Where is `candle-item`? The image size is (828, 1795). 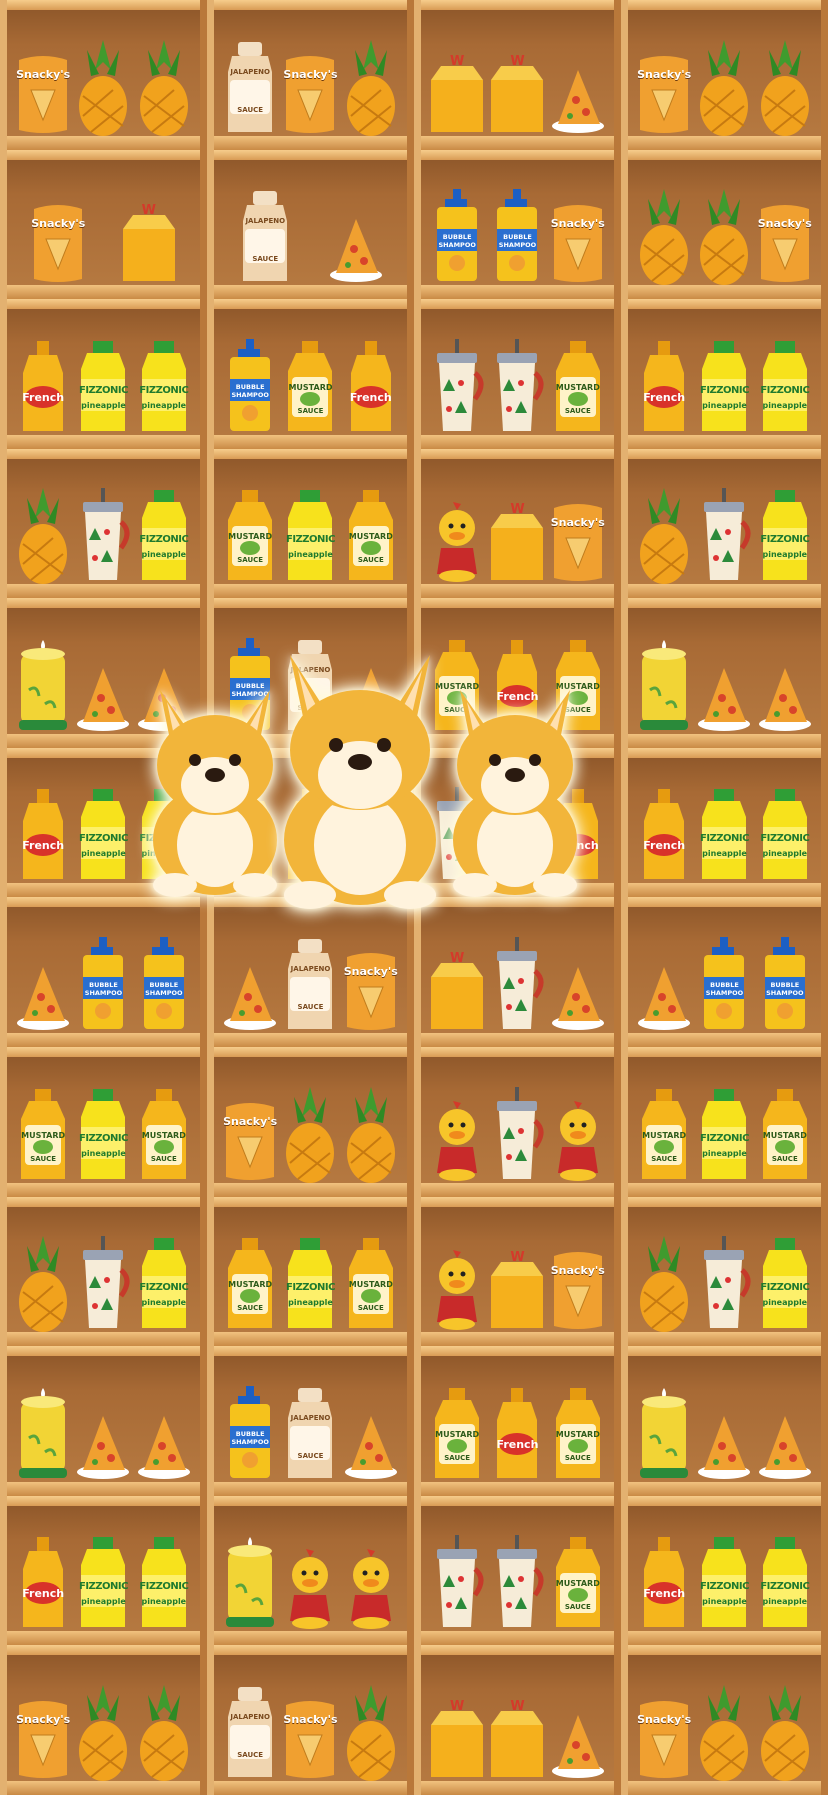 candle-item is located at coordinates (664, 686).